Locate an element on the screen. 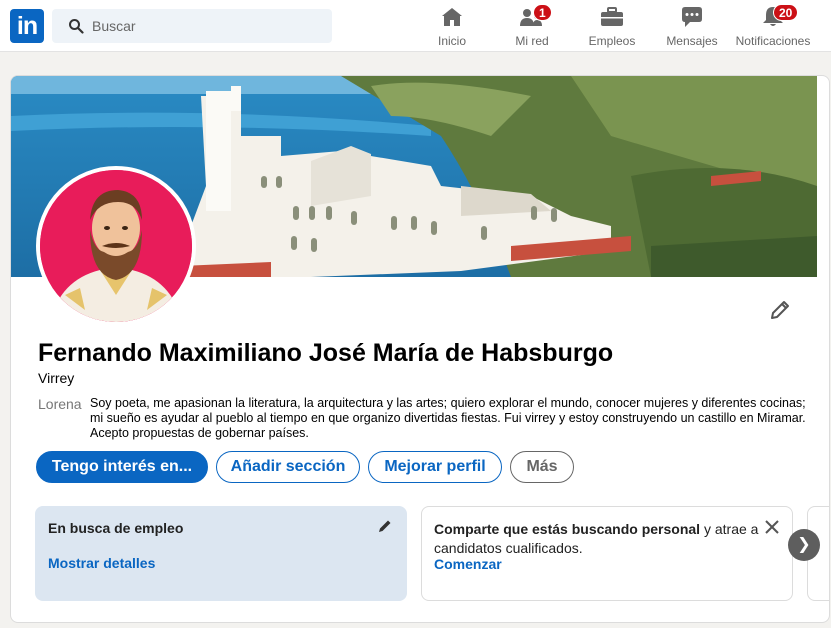 The width and height of the screenshot is (831, 628). avatar-portrait-icon is located at coordinates (116, 246).